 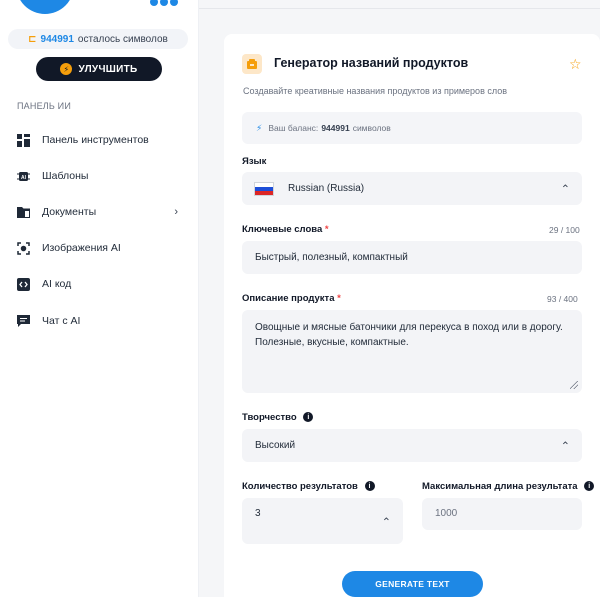 What do you see at coordinates (399, 8) in the screenshot?
I see `header-divider` at bounding box center [399, 8].